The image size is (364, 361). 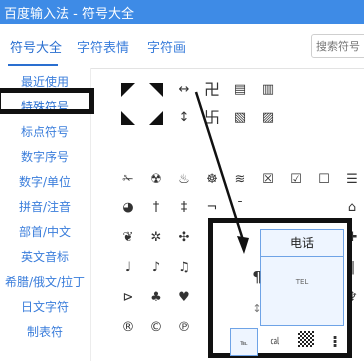 What do you see at coordinates (184, 238) in the screenshot?
I see `symbol-cell: ✣` at bounding box center [184, 238].